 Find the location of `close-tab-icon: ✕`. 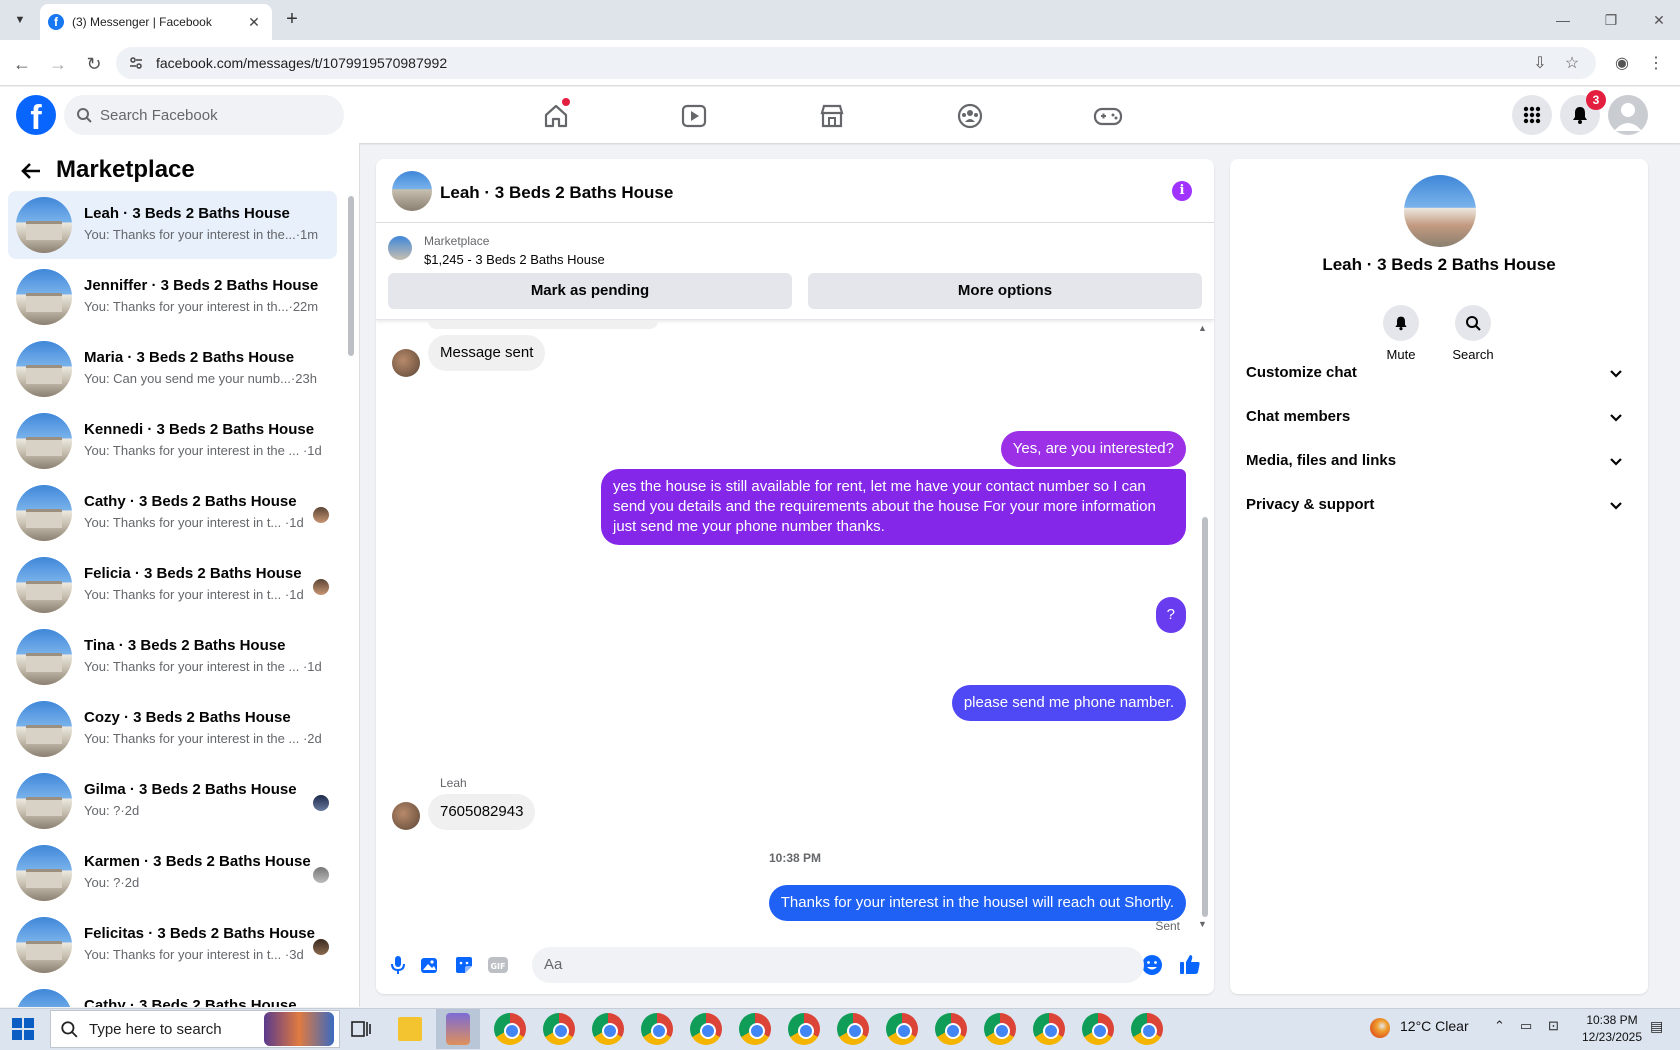

close-tab-icon: ✕ is located at coordinates (254, 22).